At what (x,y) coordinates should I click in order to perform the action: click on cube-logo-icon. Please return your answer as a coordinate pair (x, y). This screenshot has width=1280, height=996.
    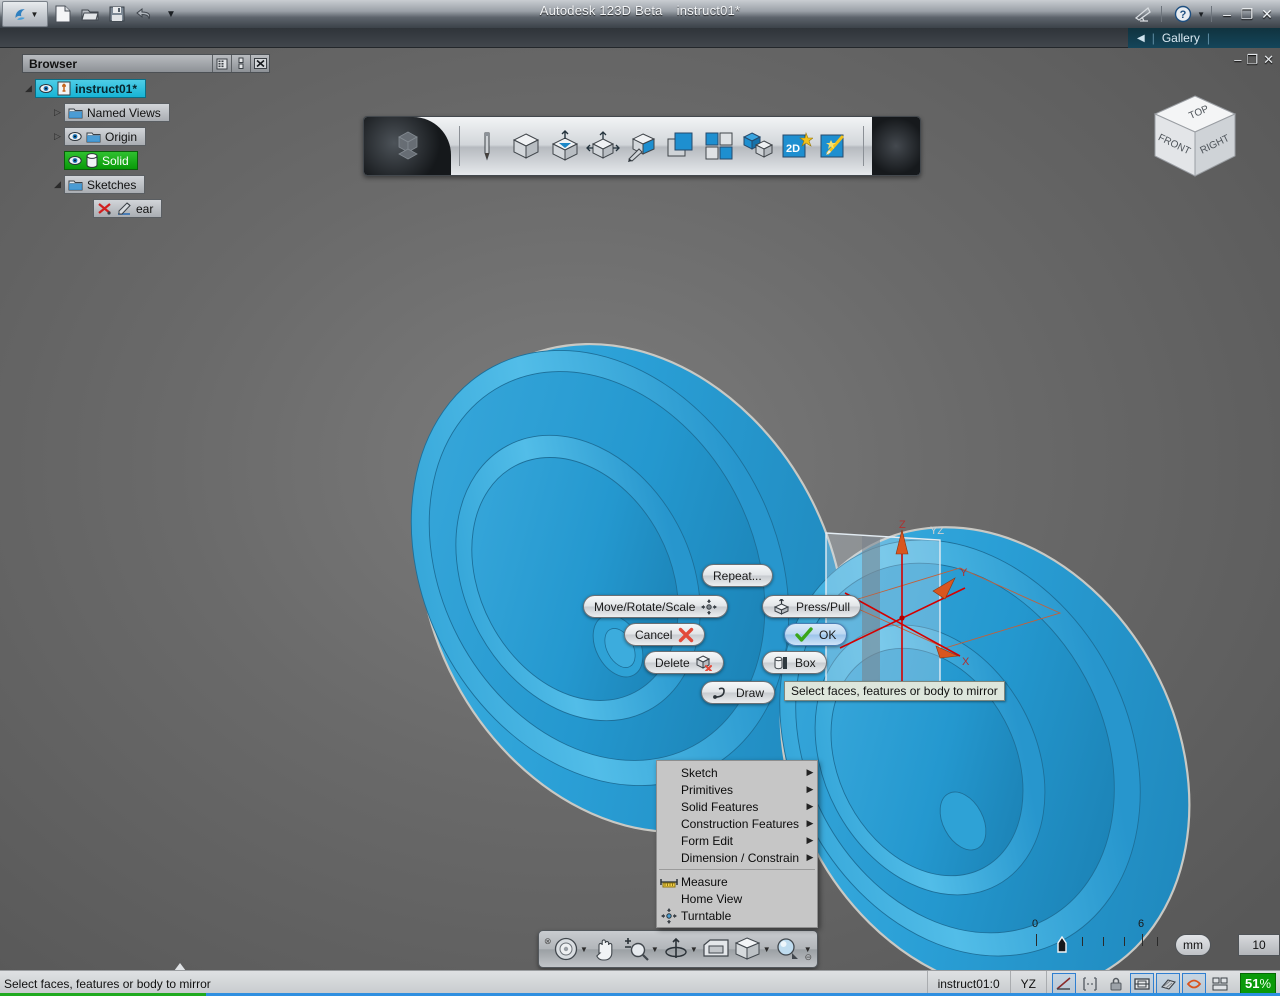
    Looking at the image, I should click on (408, 146).